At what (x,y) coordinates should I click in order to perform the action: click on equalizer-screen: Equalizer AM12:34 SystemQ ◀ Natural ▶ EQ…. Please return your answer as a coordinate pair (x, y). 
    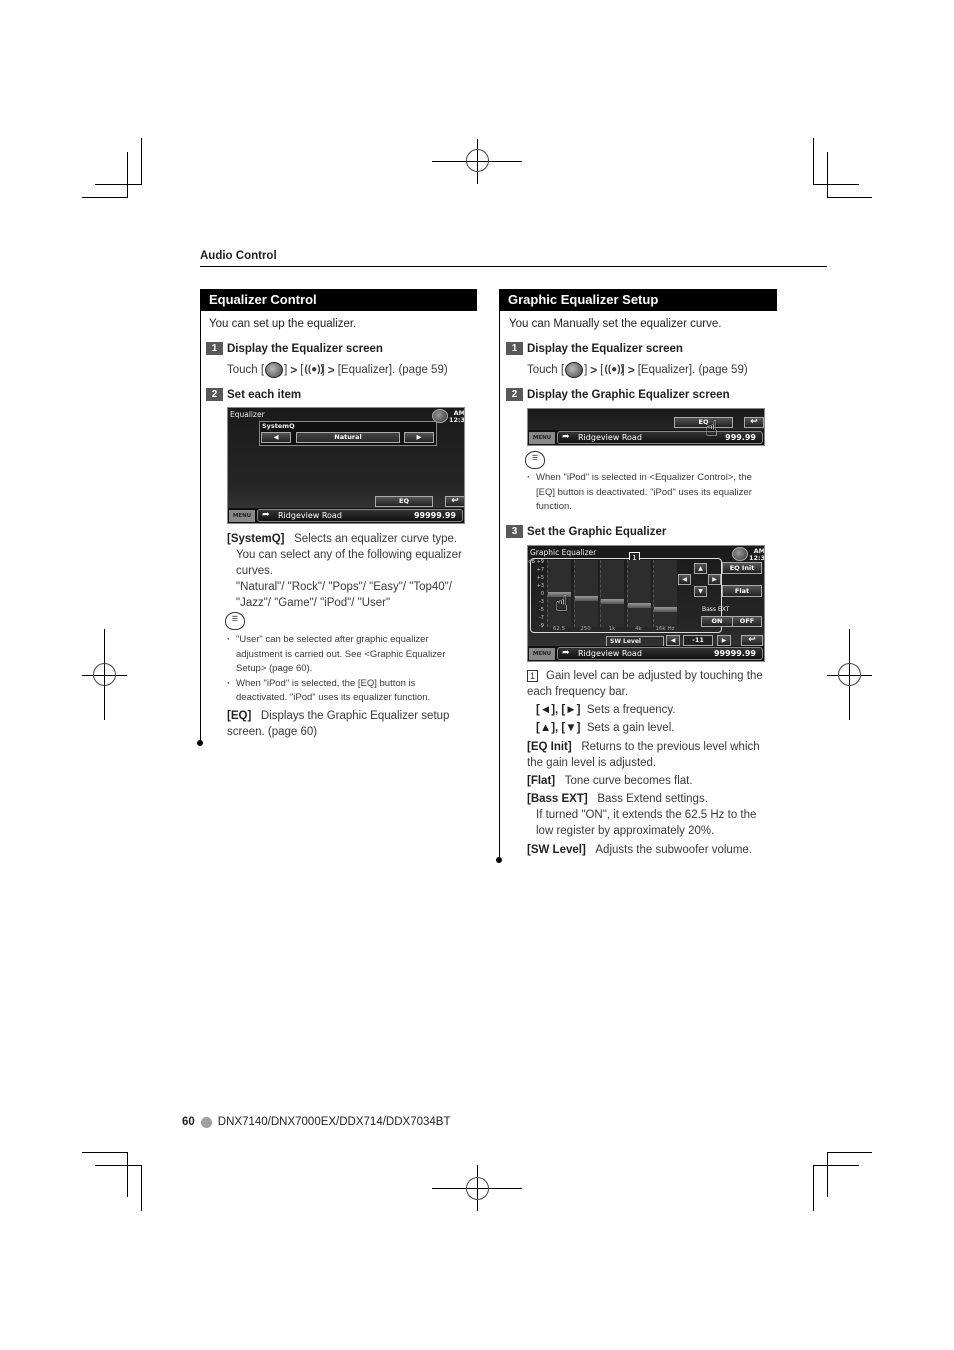
    Looking at the image, I should click on (346, 465).